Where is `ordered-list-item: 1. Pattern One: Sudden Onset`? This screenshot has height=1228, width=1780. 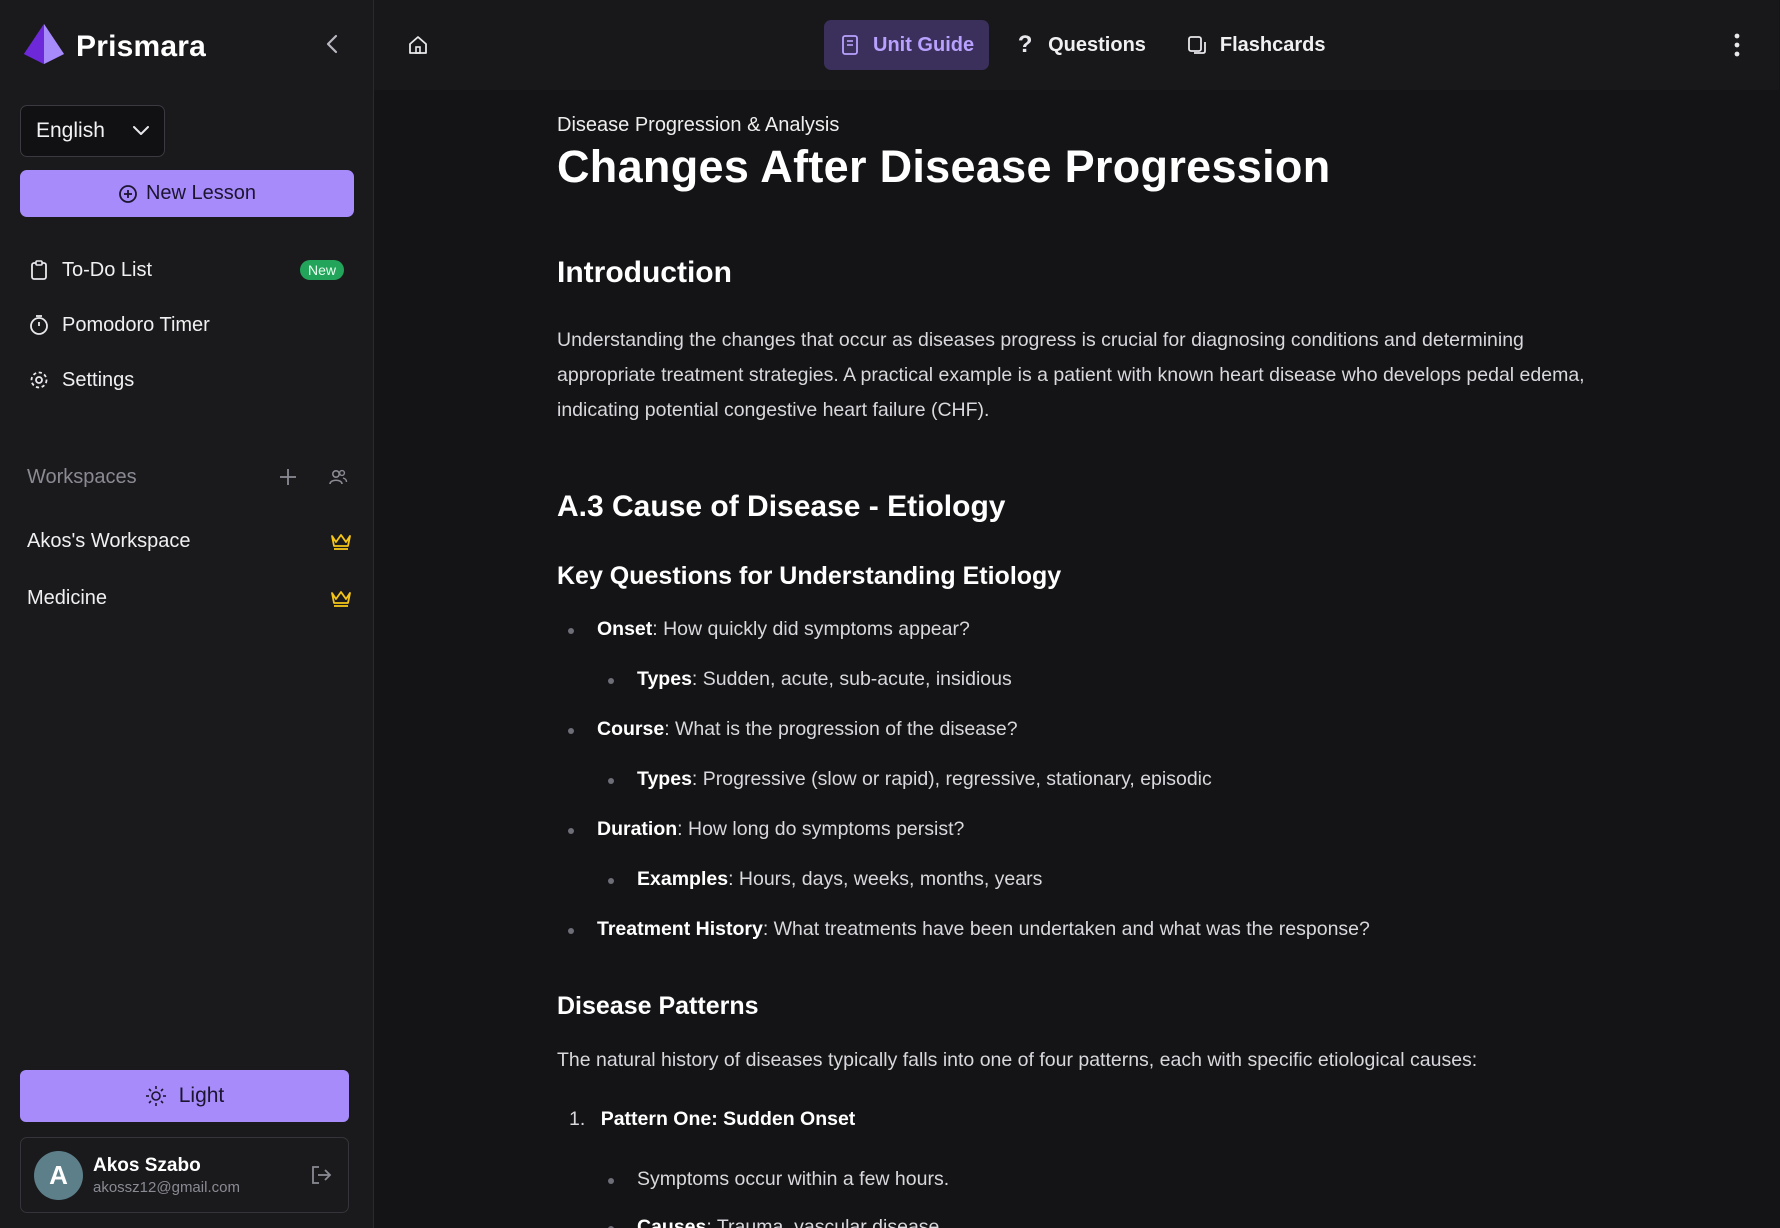 ordered-list-item: 1. Pattern One: Sudden Onset is located at coordinates (712, 1119).